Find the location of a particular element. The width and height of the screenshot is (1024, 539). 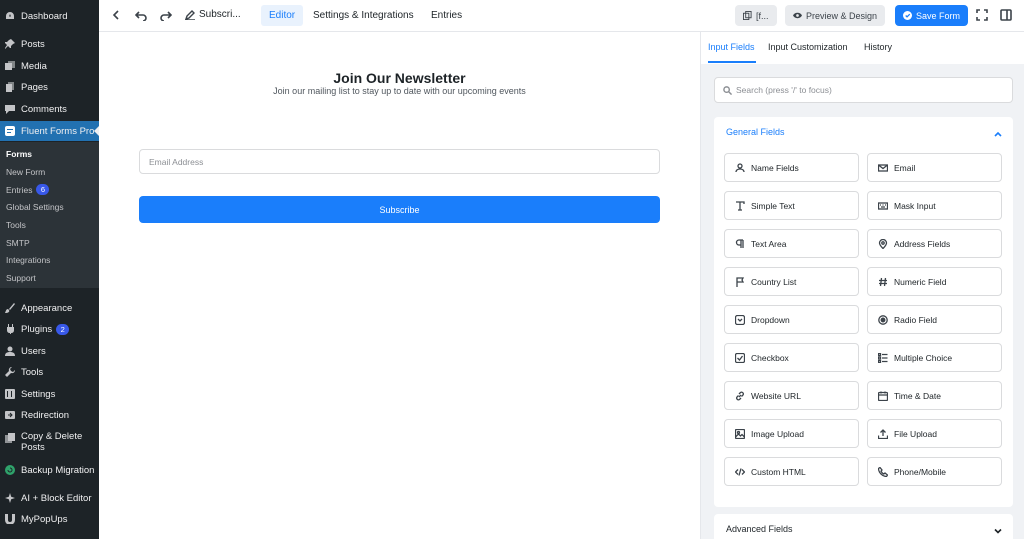

paintbrush-icon is located at coordinates (10, 308).